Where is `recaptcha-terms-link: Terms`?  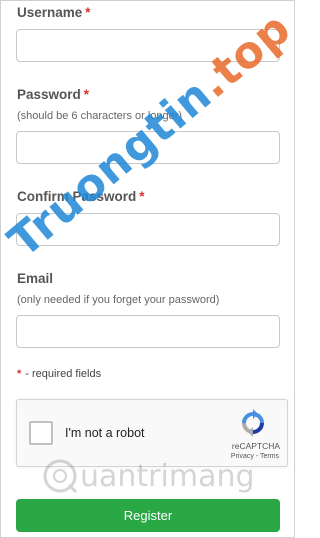 recaptcha-terms-link: Terms is located at coordinates (269, 456).